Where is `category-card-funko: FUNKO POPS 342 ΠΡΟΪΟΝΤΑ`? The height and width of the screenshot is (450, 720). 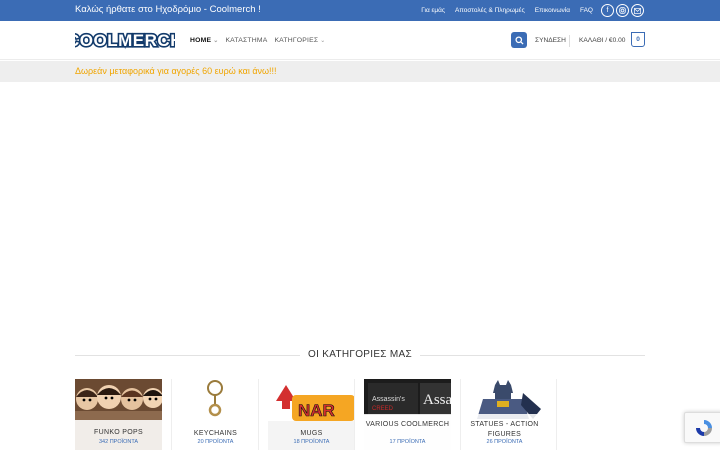 category-card-funko: FUNKO POPS 342 ΠΡΟΪΟΝΤΑ is located at coordinates (118, 414).